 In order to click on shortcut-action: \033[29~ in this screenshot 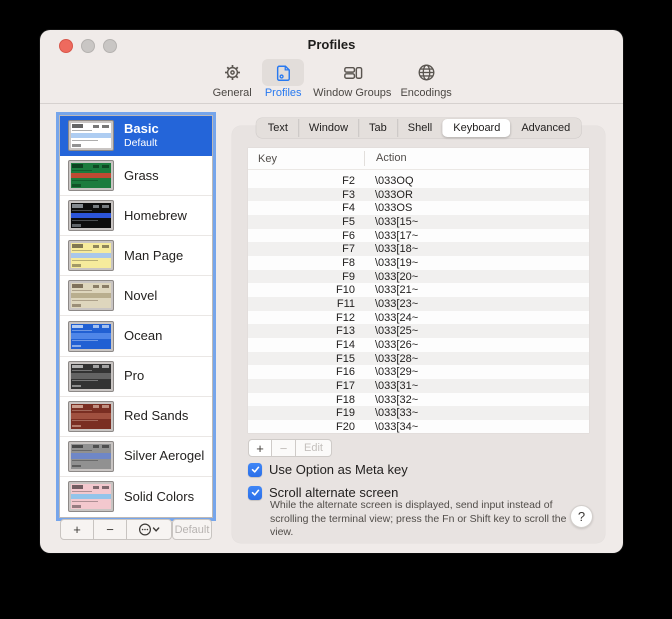, I will do `click(397, 372)`.